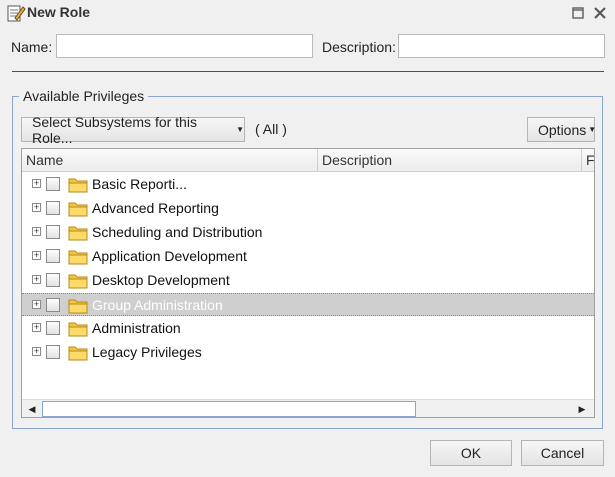  What do you see at coordinates (308, 208) in the screenshot?
I see `privilege-row: + Advanced Reporting` at bounding box center [308, 208].